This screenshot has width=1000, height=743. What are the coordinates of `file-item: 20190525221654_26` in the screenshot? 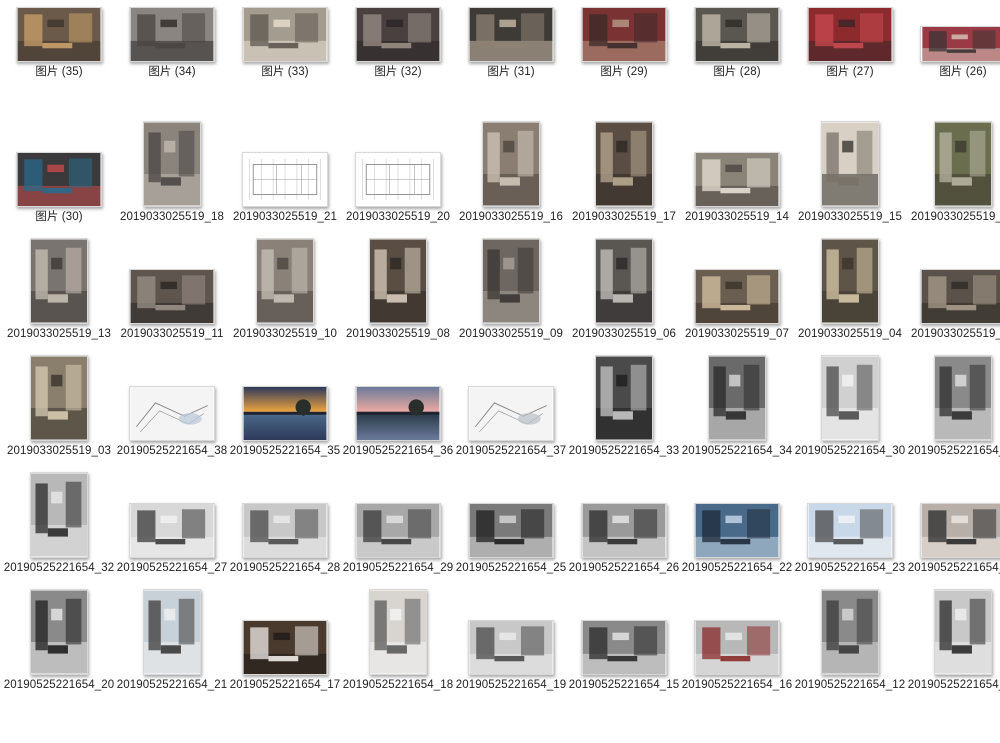 It's located at (624, 528).